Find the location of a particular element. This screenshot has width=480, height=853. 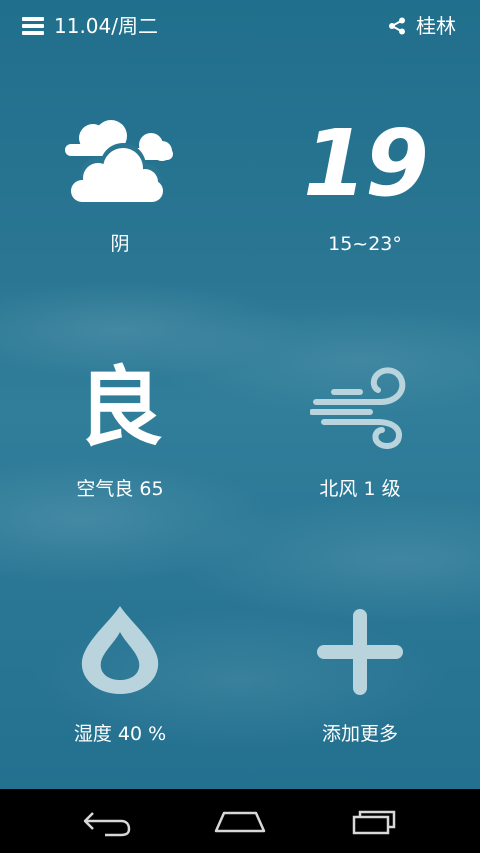

humidity-label: 湿度 40 % is located at coordinates (120, 734).